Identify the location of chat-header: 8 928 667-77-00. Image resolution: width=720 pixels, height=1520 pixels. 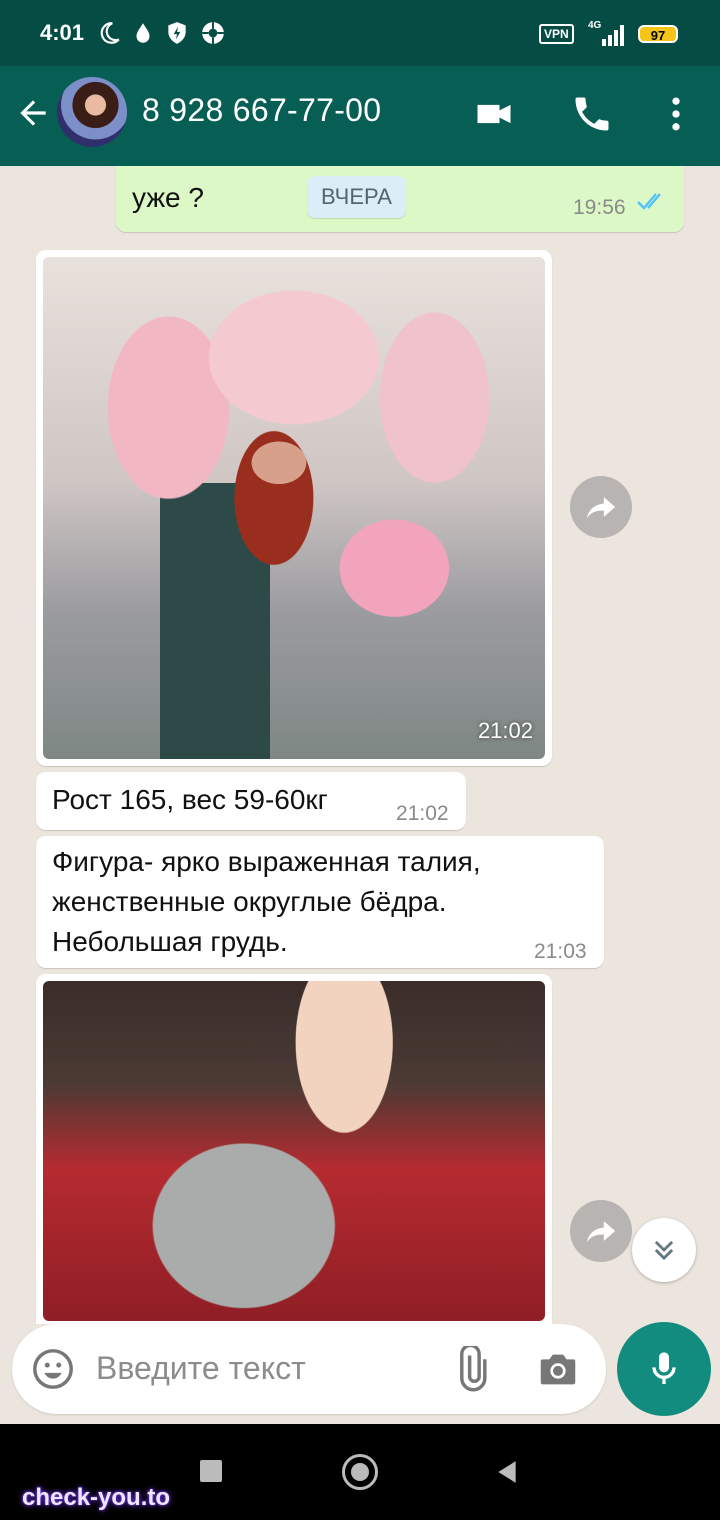
(360, 116).